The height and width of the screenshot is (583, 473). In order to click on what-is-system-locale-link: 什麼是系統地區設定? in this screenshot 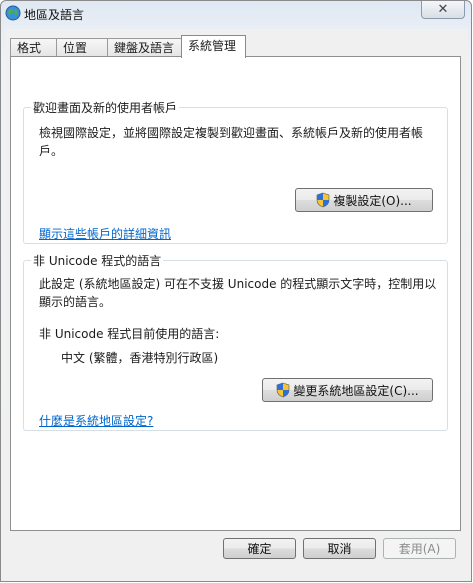, I will do `click(96, 420)`.